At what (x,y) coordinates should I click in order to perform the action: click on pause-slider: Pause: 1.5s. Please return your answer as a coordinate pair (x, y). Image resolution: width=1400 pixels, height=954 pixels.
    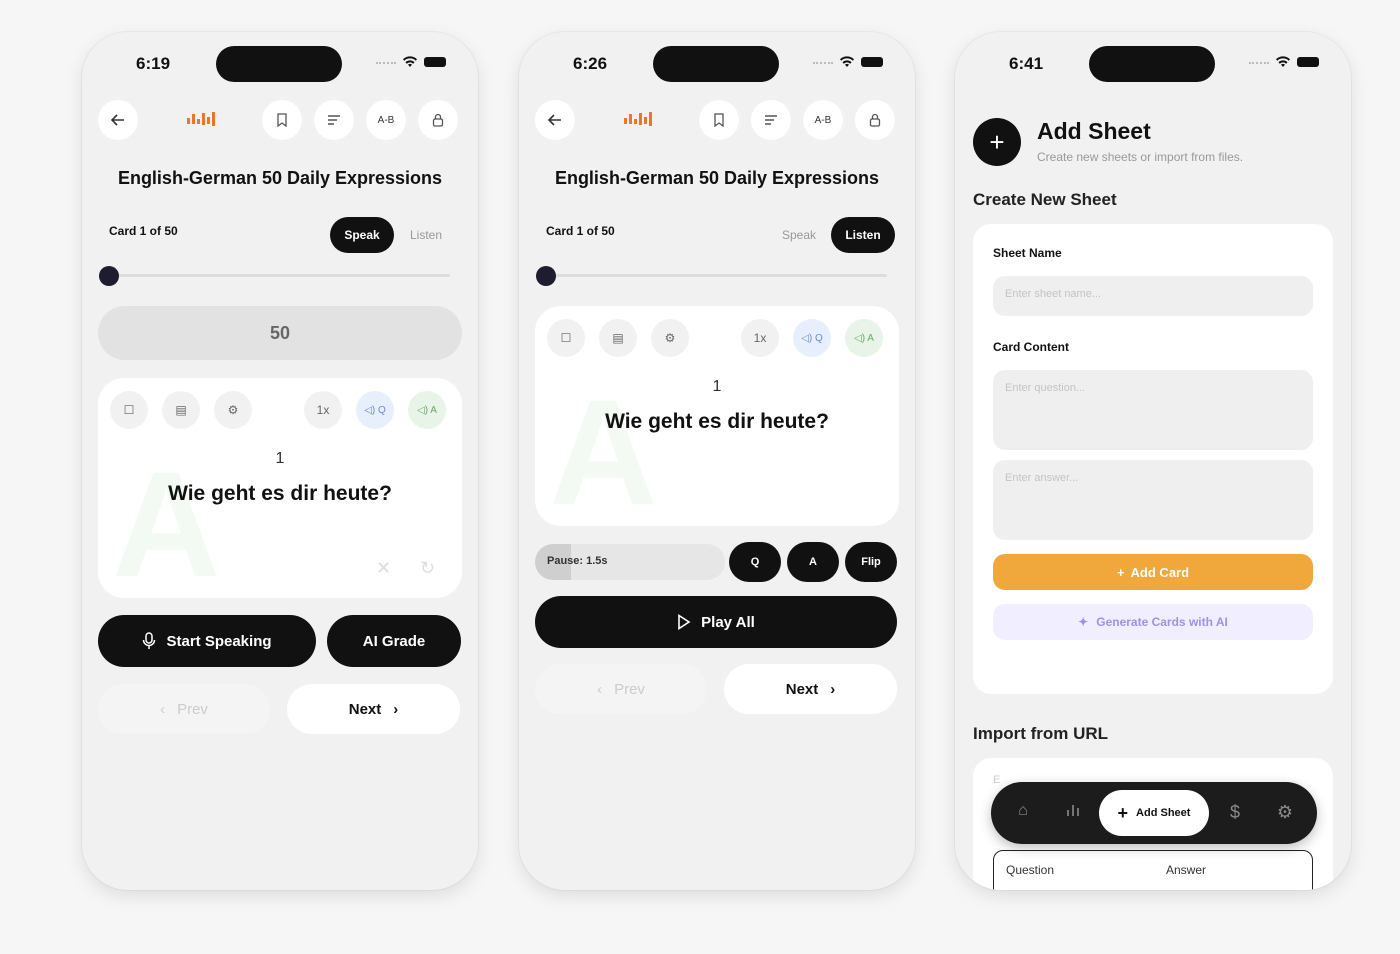
    Looking at the image, I should click on (630, 562).